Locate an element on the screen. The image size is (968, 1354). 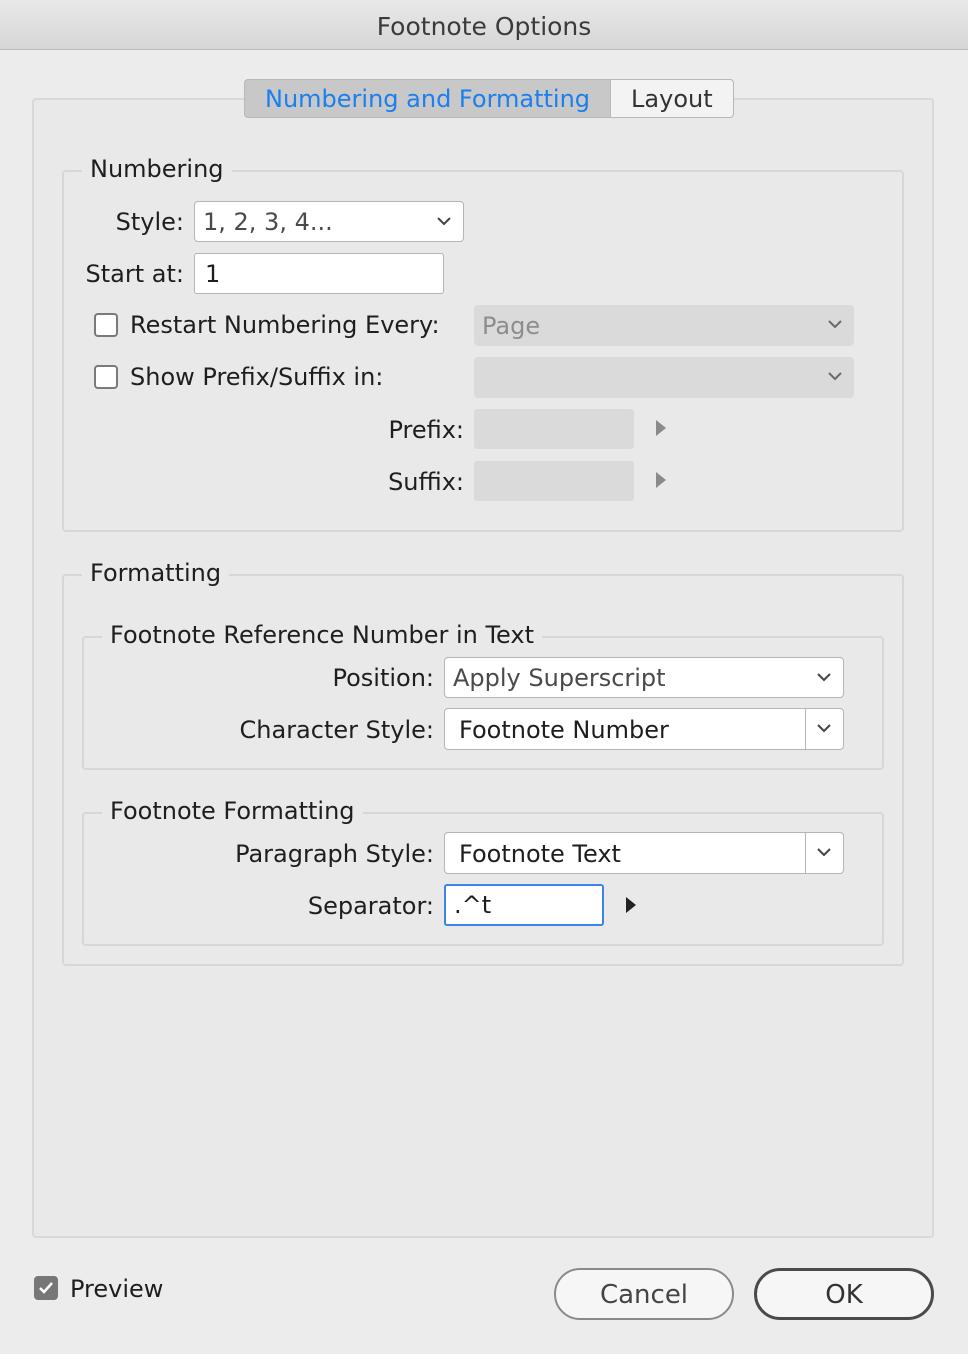
tab-bar: Numbering and Formatting Layout is located at coordinates (489, 98).